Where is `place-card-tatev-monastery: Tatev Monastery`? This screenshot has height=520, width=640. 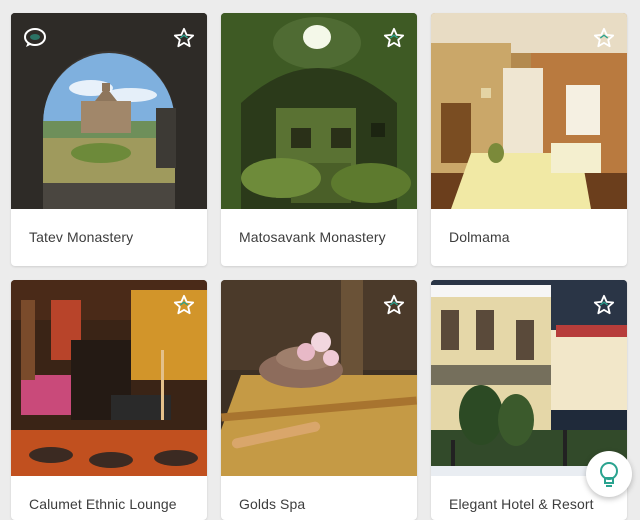
place-card-tatev-monastery: Tatev Monastery is located at coordinates (109, 139).